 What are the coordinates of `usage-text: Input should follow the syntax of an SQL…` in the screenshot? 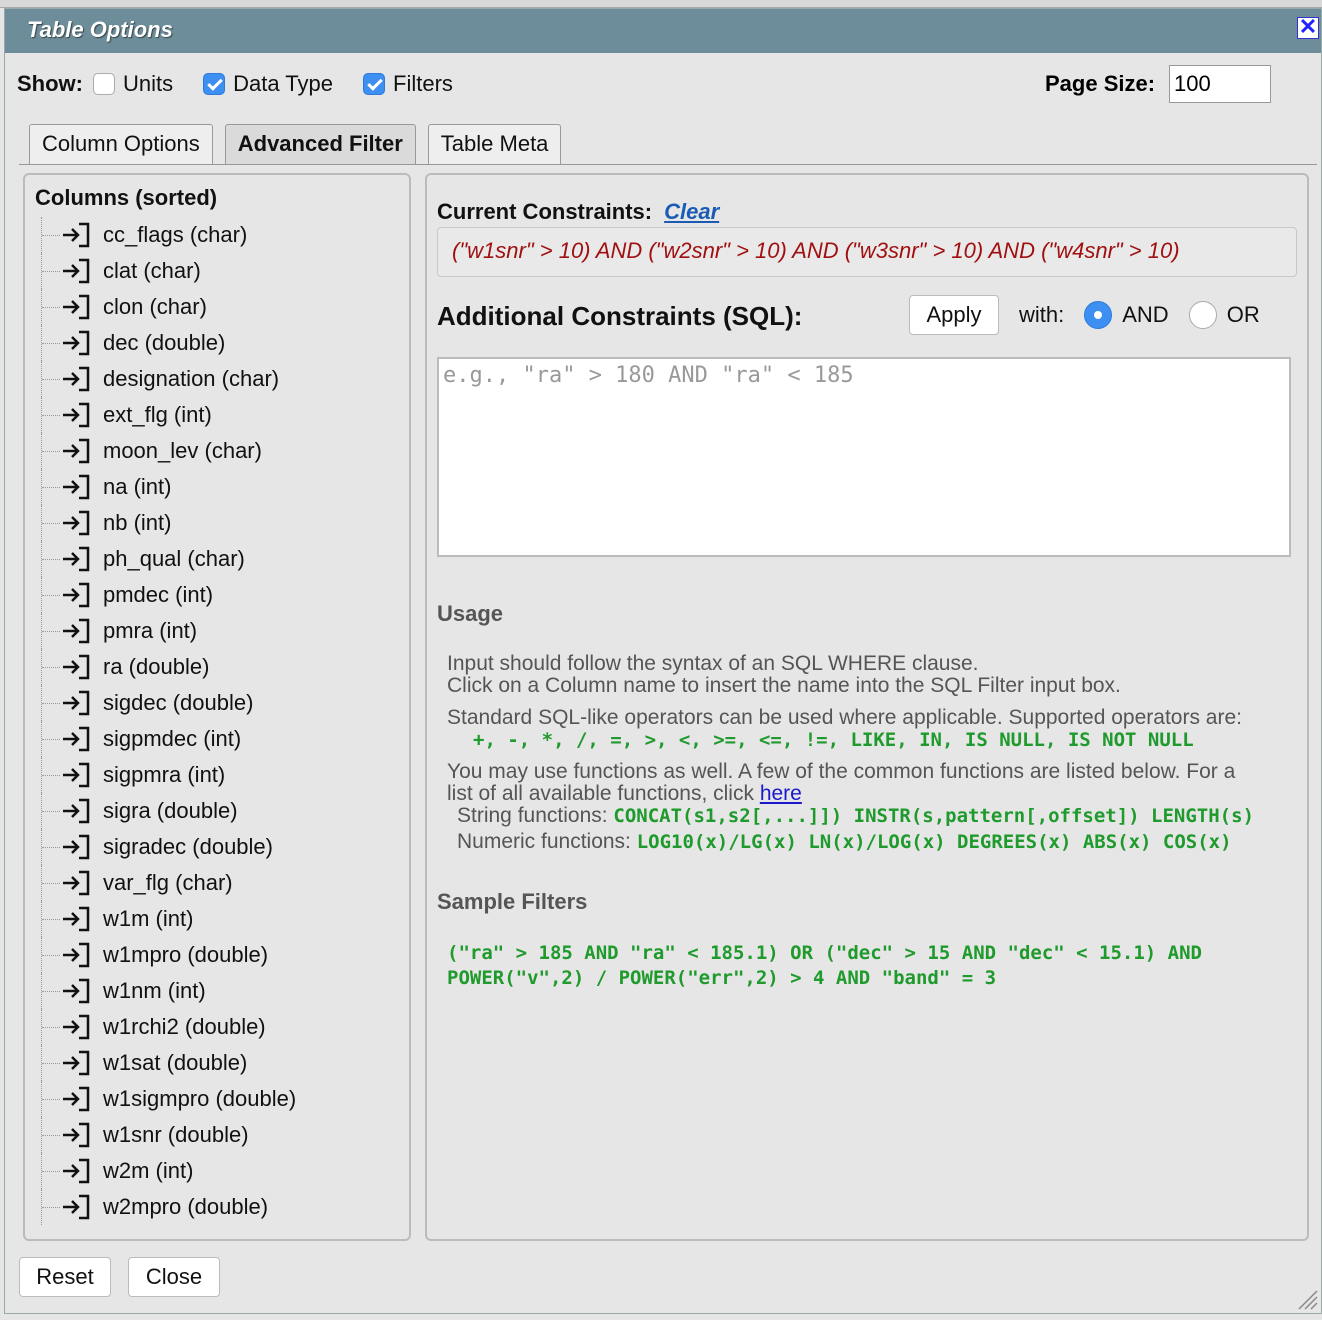 It's located at (872, 753).